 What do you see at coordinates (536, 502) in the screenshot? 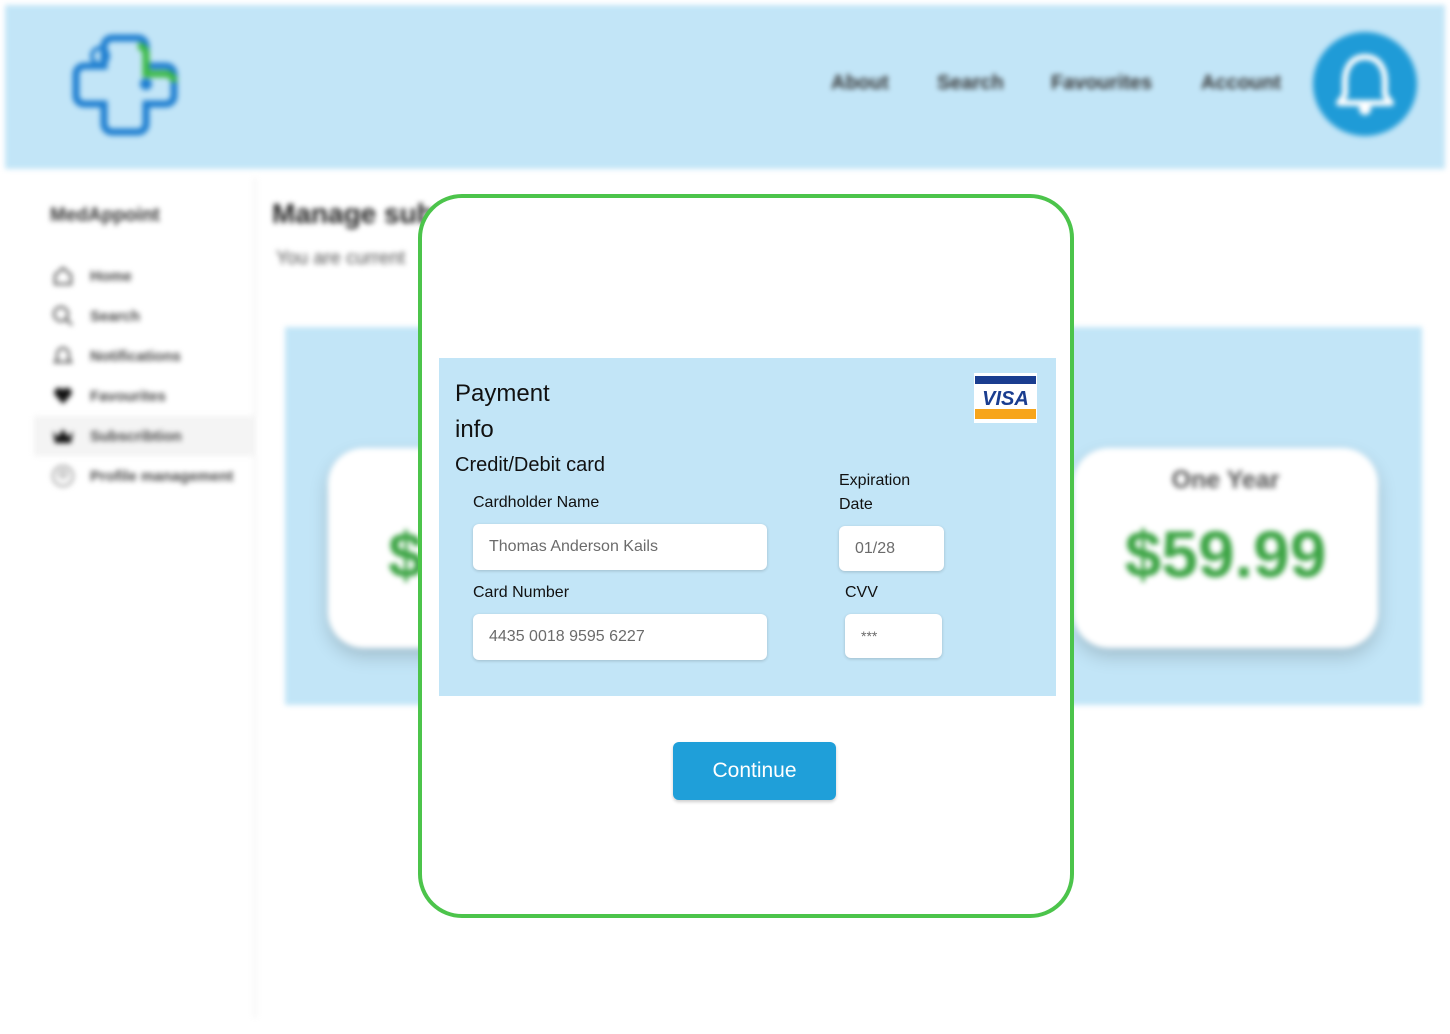
I see `cardholder-name-label: Cardholder Name` at bounding box center [536, 502].